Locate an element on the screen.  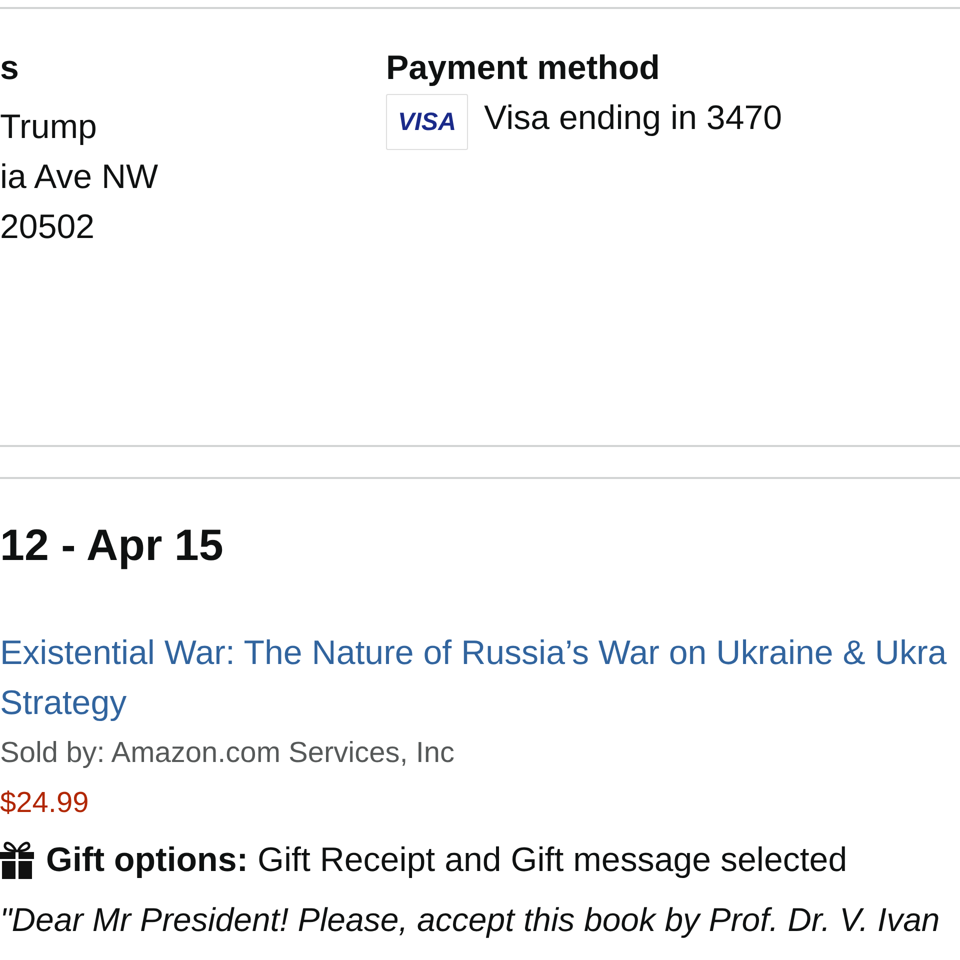
address-line: Trump is located at coordinates (49, 127).